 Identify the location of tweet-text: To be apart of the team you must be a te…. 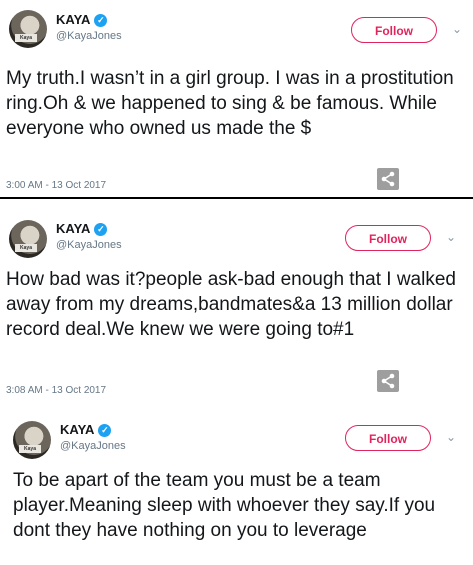
(224, 505).